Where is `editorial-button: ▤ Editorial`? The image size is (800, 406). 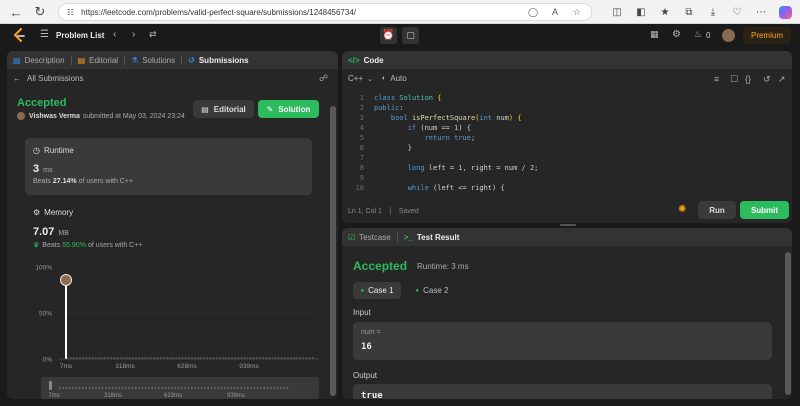
editorial-button: ▤ Editorial is located at coordinates (223, 109).